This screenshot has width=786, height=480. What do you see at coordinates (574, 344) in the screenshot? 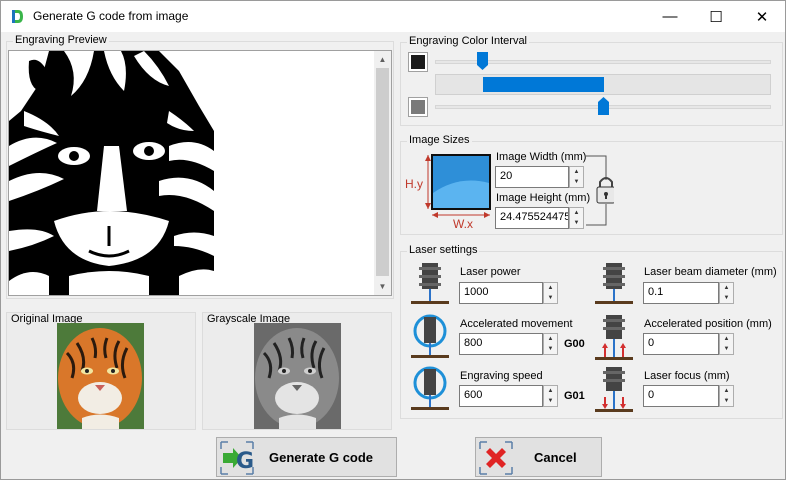
I see `g00-code-label: G00` at bounding box center [574, 344].